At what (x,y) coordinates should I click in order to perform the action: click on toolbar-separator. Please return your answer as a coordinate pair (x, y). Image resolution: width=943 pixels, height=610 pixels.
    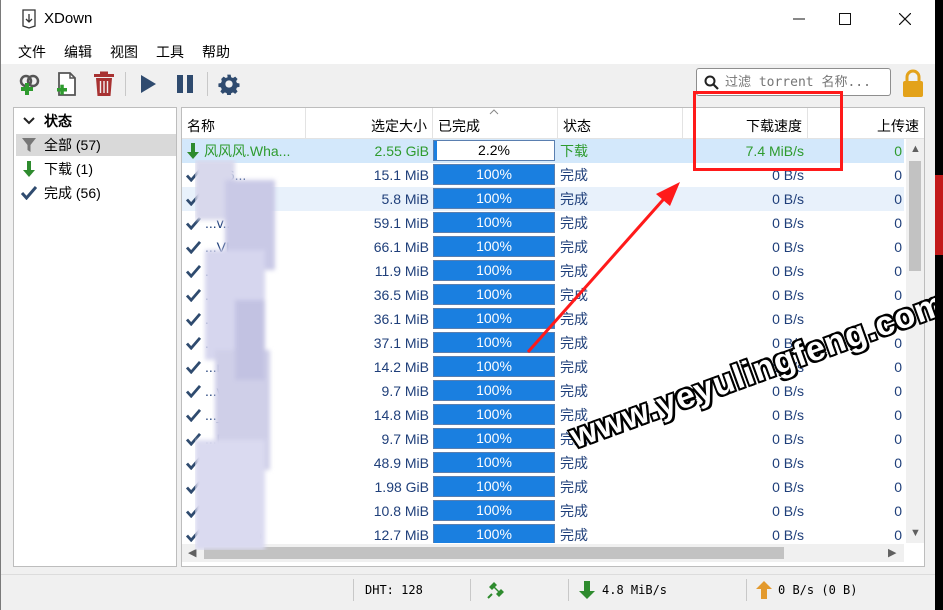
    Looking at the image, I should click on (125, 84).